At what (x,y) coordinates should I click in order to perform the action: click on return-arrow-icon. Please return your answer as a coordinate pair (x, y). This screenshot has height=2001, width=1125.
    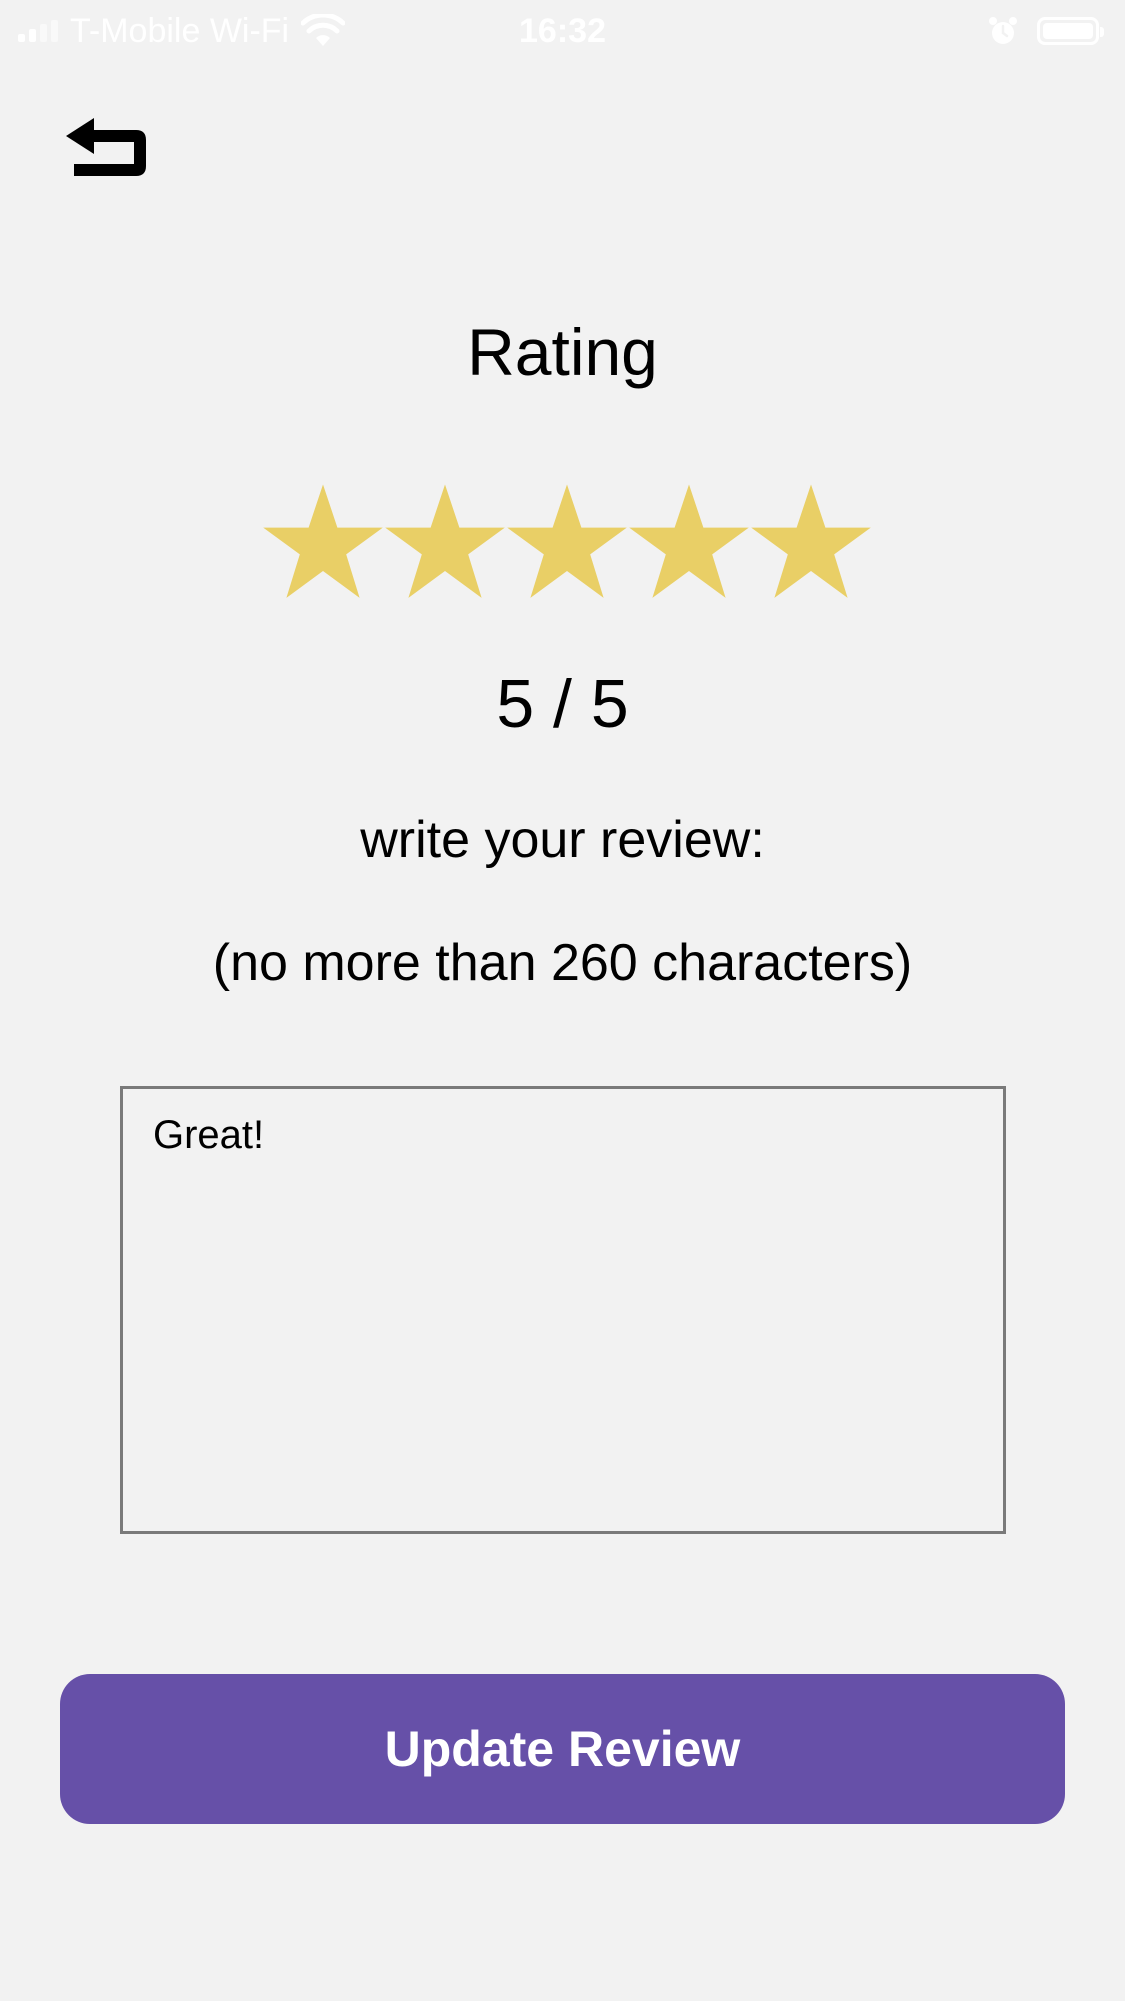
    Looking at the image, I should click on (106, 147).